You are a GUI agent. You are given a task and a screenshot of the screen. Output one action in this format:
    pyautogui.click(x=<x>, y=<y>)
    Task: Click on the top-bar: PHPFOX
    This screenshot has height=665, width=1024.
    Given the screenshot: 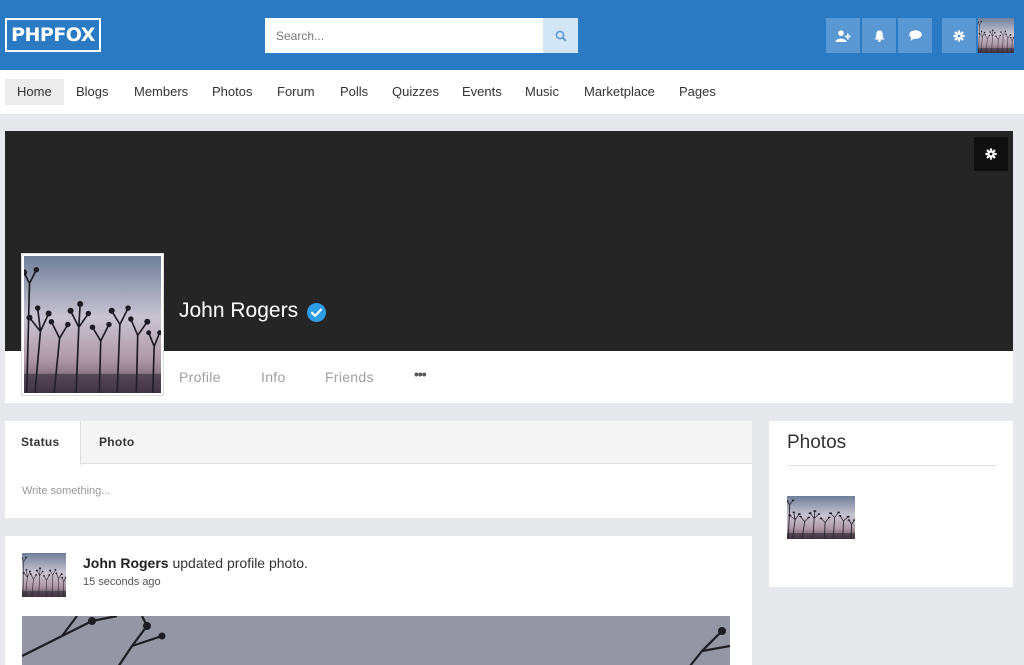 What is the action you would take?
    pyautogui.click(x=512, y=35)
    